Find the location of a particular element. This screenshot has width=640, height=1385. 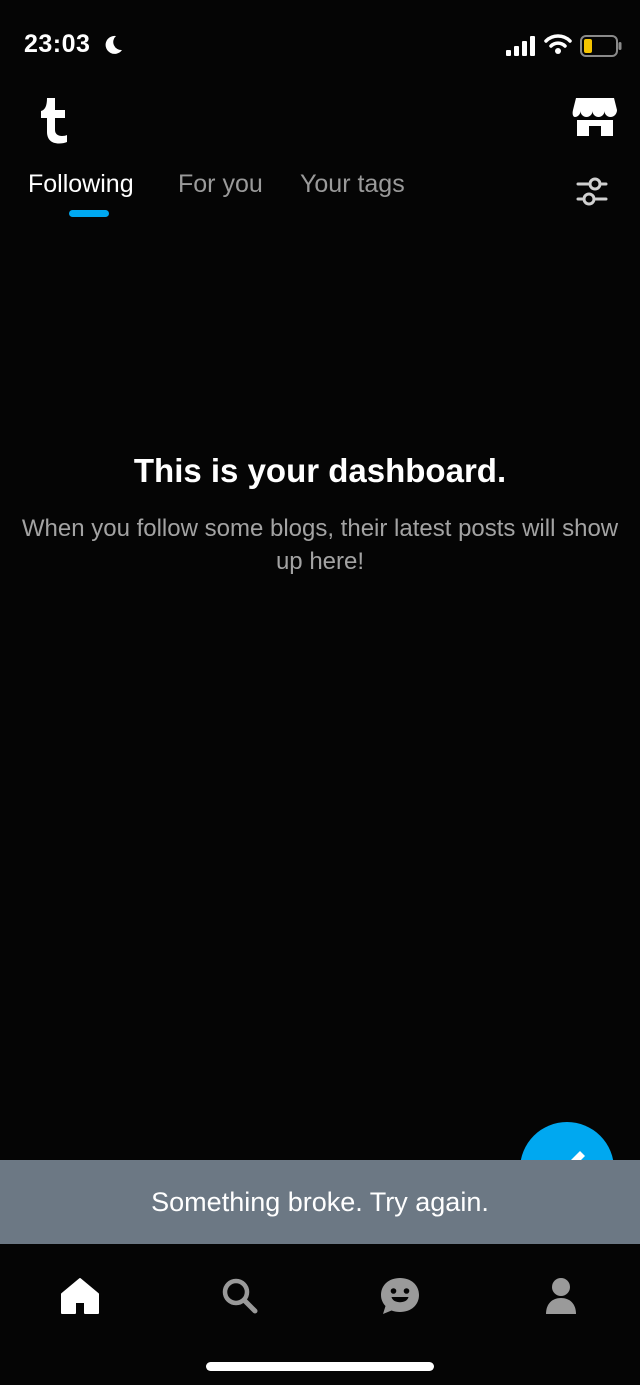

error-toast: Something broke. Try again. is located at coordinates (320, 1202).